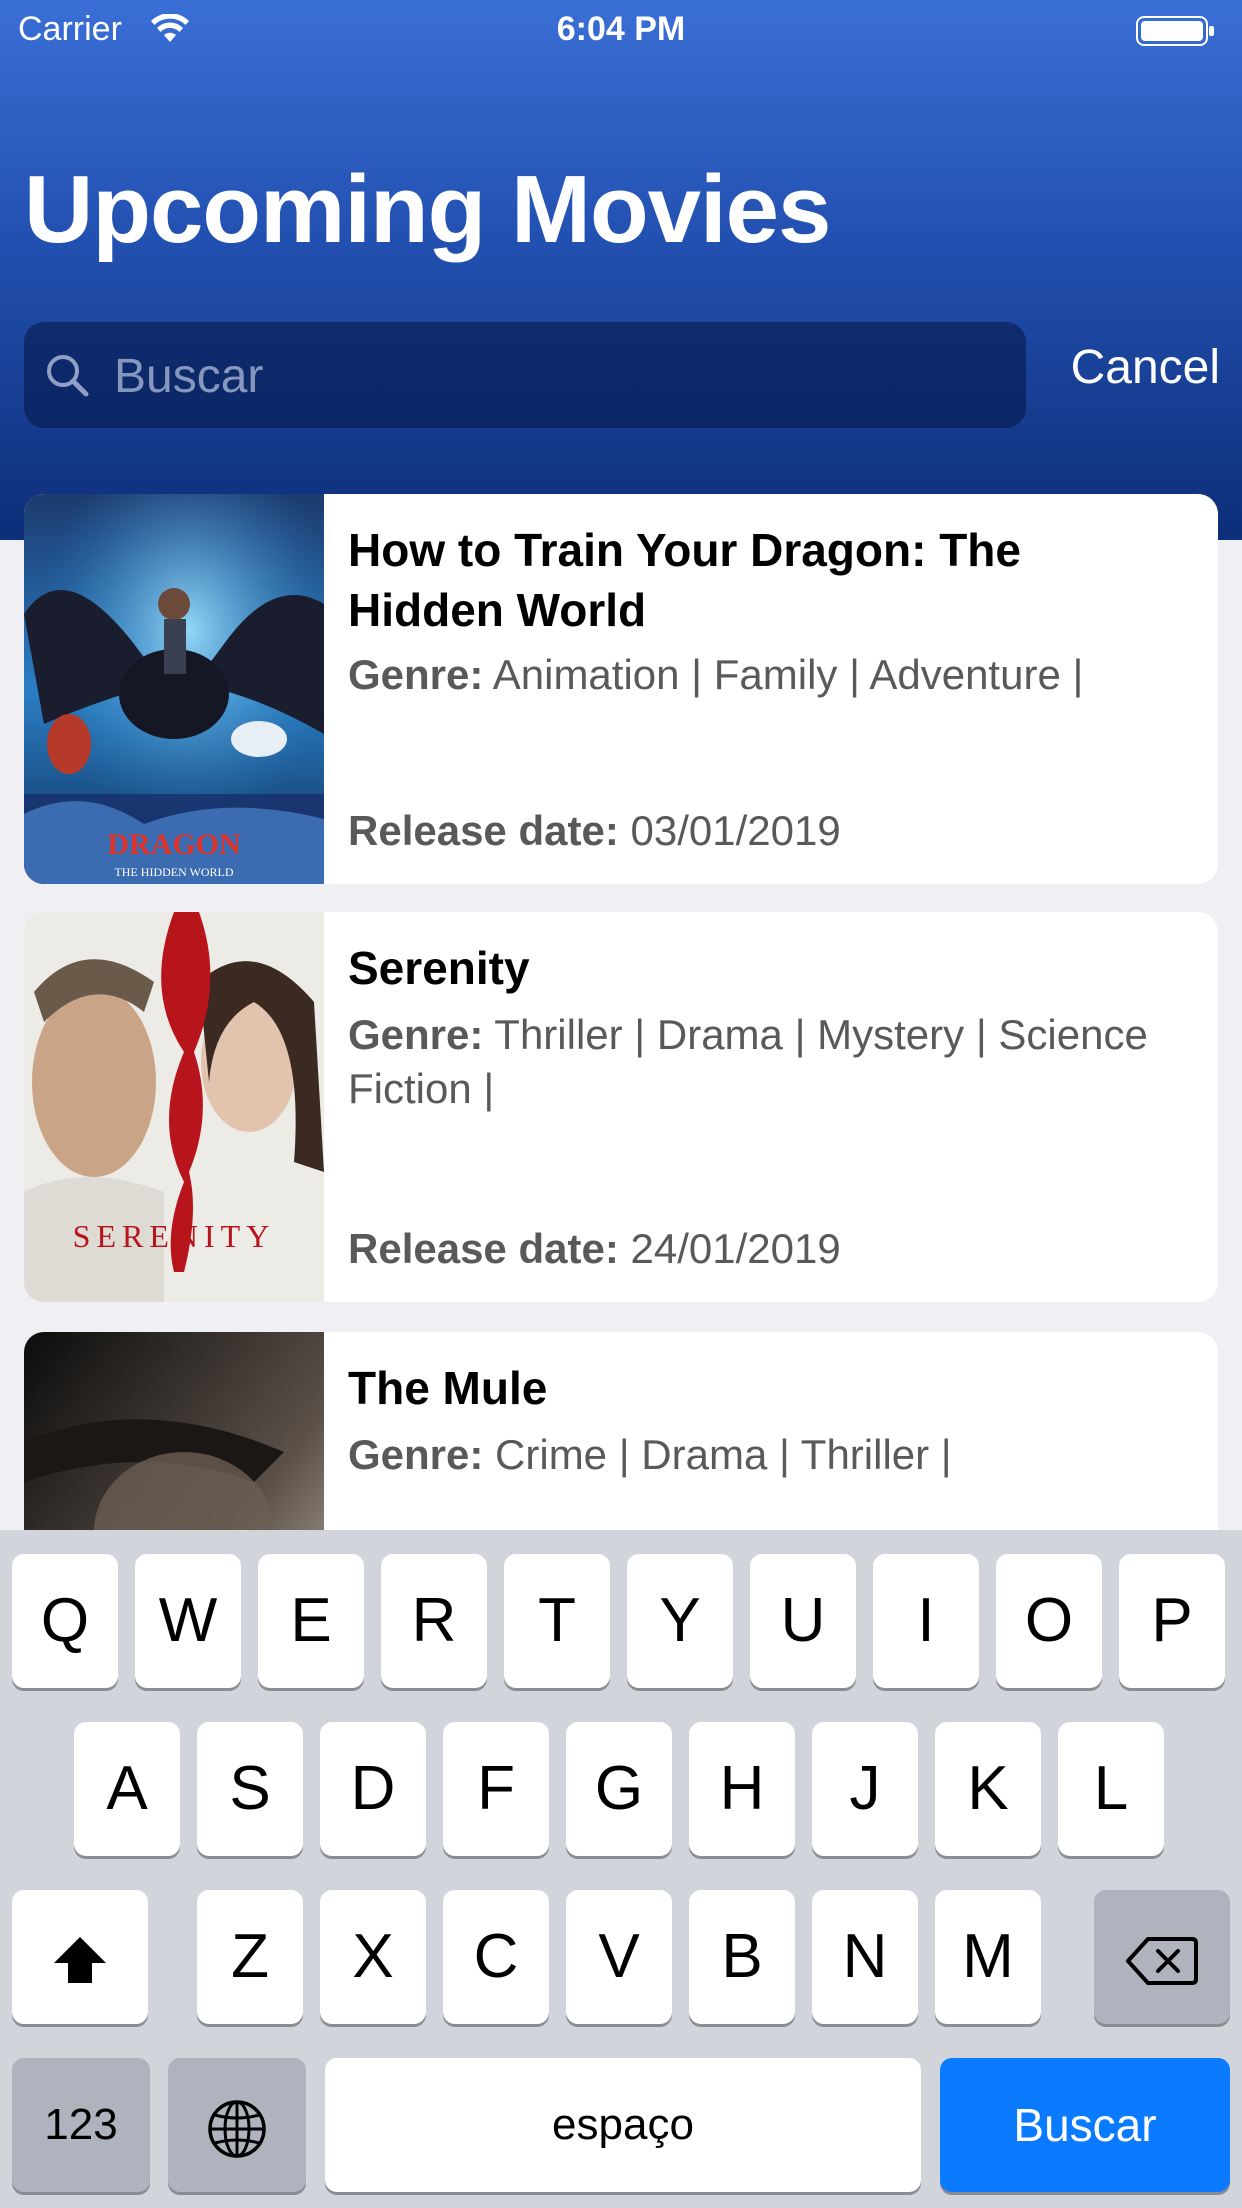 The width and height of the screenshot is (1242, 2208). What do you see at coordinates (174, 689) in the screenshot?
I see `movie-poster: DRAGON THE HIDDEN WORLD` at bounding box center [174, 689].